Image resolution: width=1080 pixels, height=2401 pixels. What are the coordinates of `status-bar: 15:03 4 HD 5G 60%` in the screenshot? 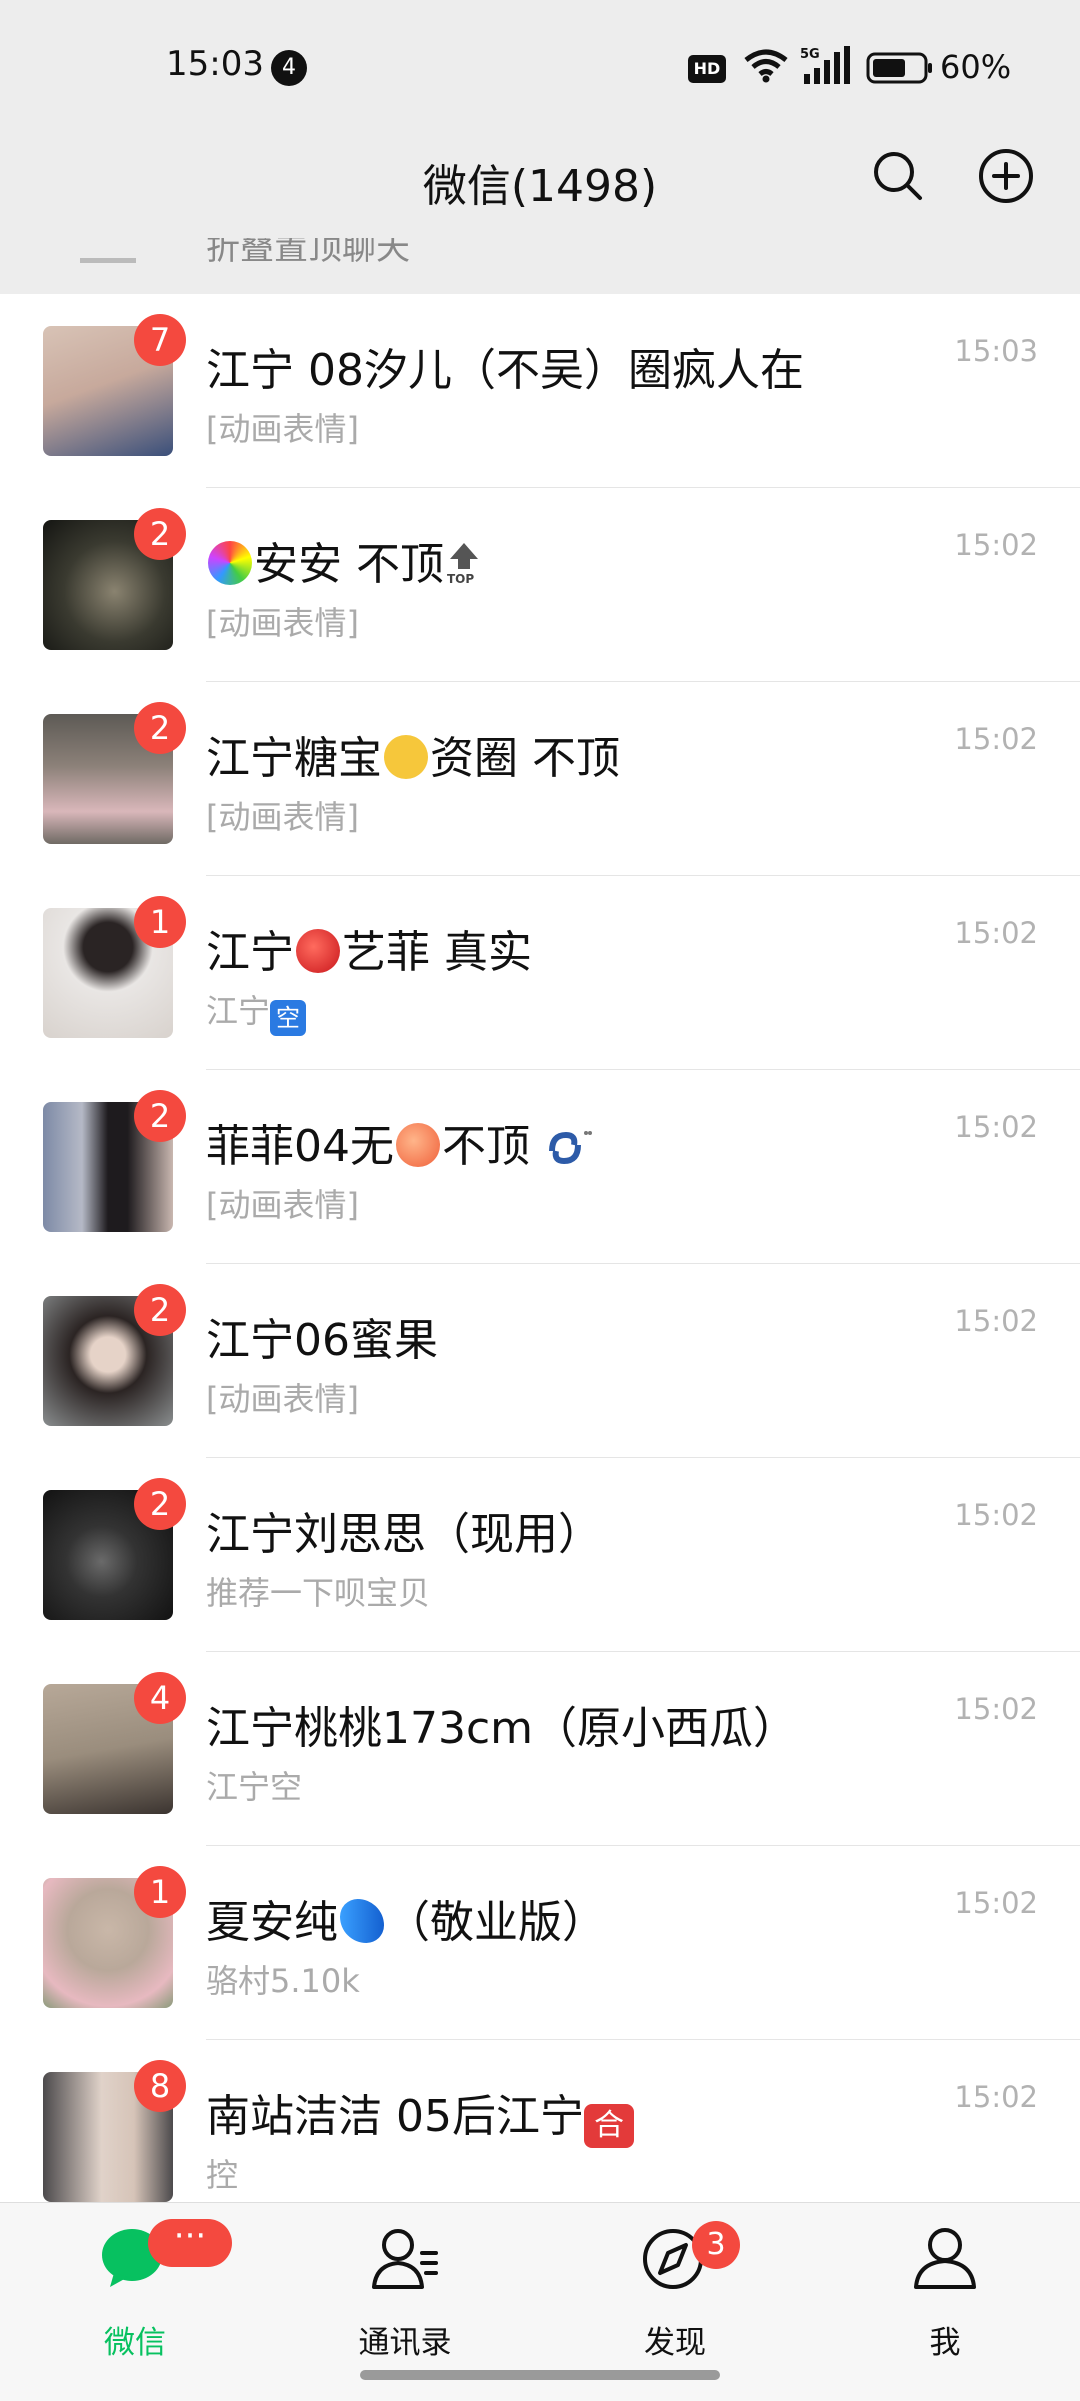 It's located at (540, 64).